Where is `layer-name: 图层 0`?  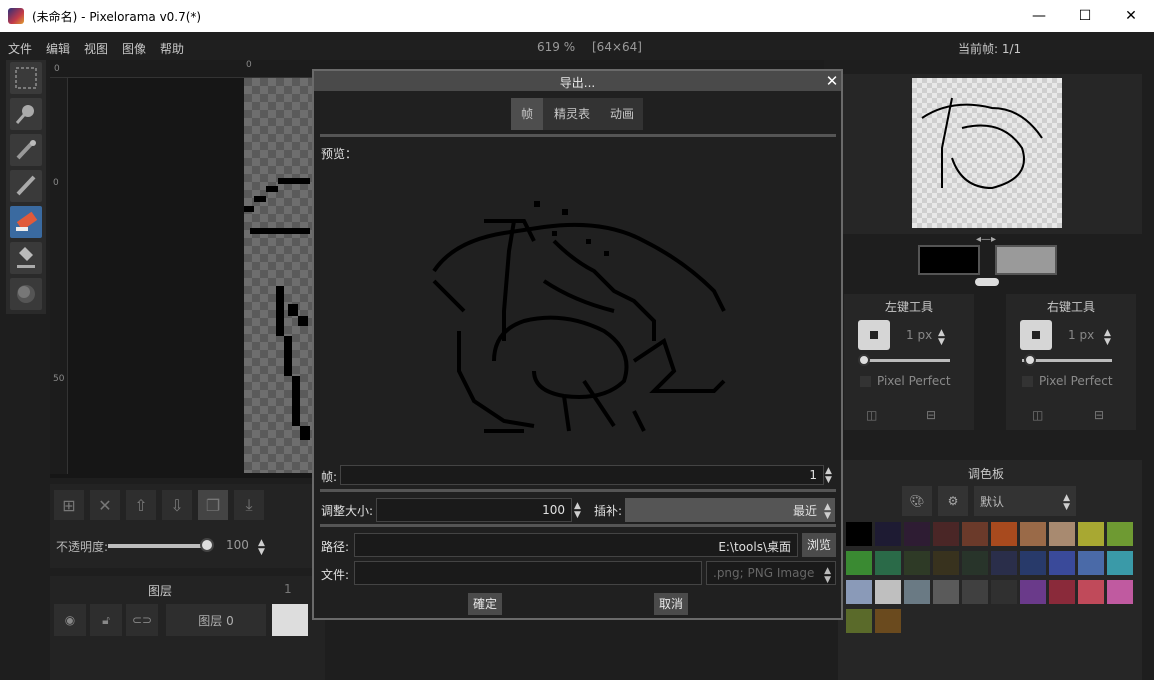 layer-name: 图层 0 is located at coordinates (216, 620).